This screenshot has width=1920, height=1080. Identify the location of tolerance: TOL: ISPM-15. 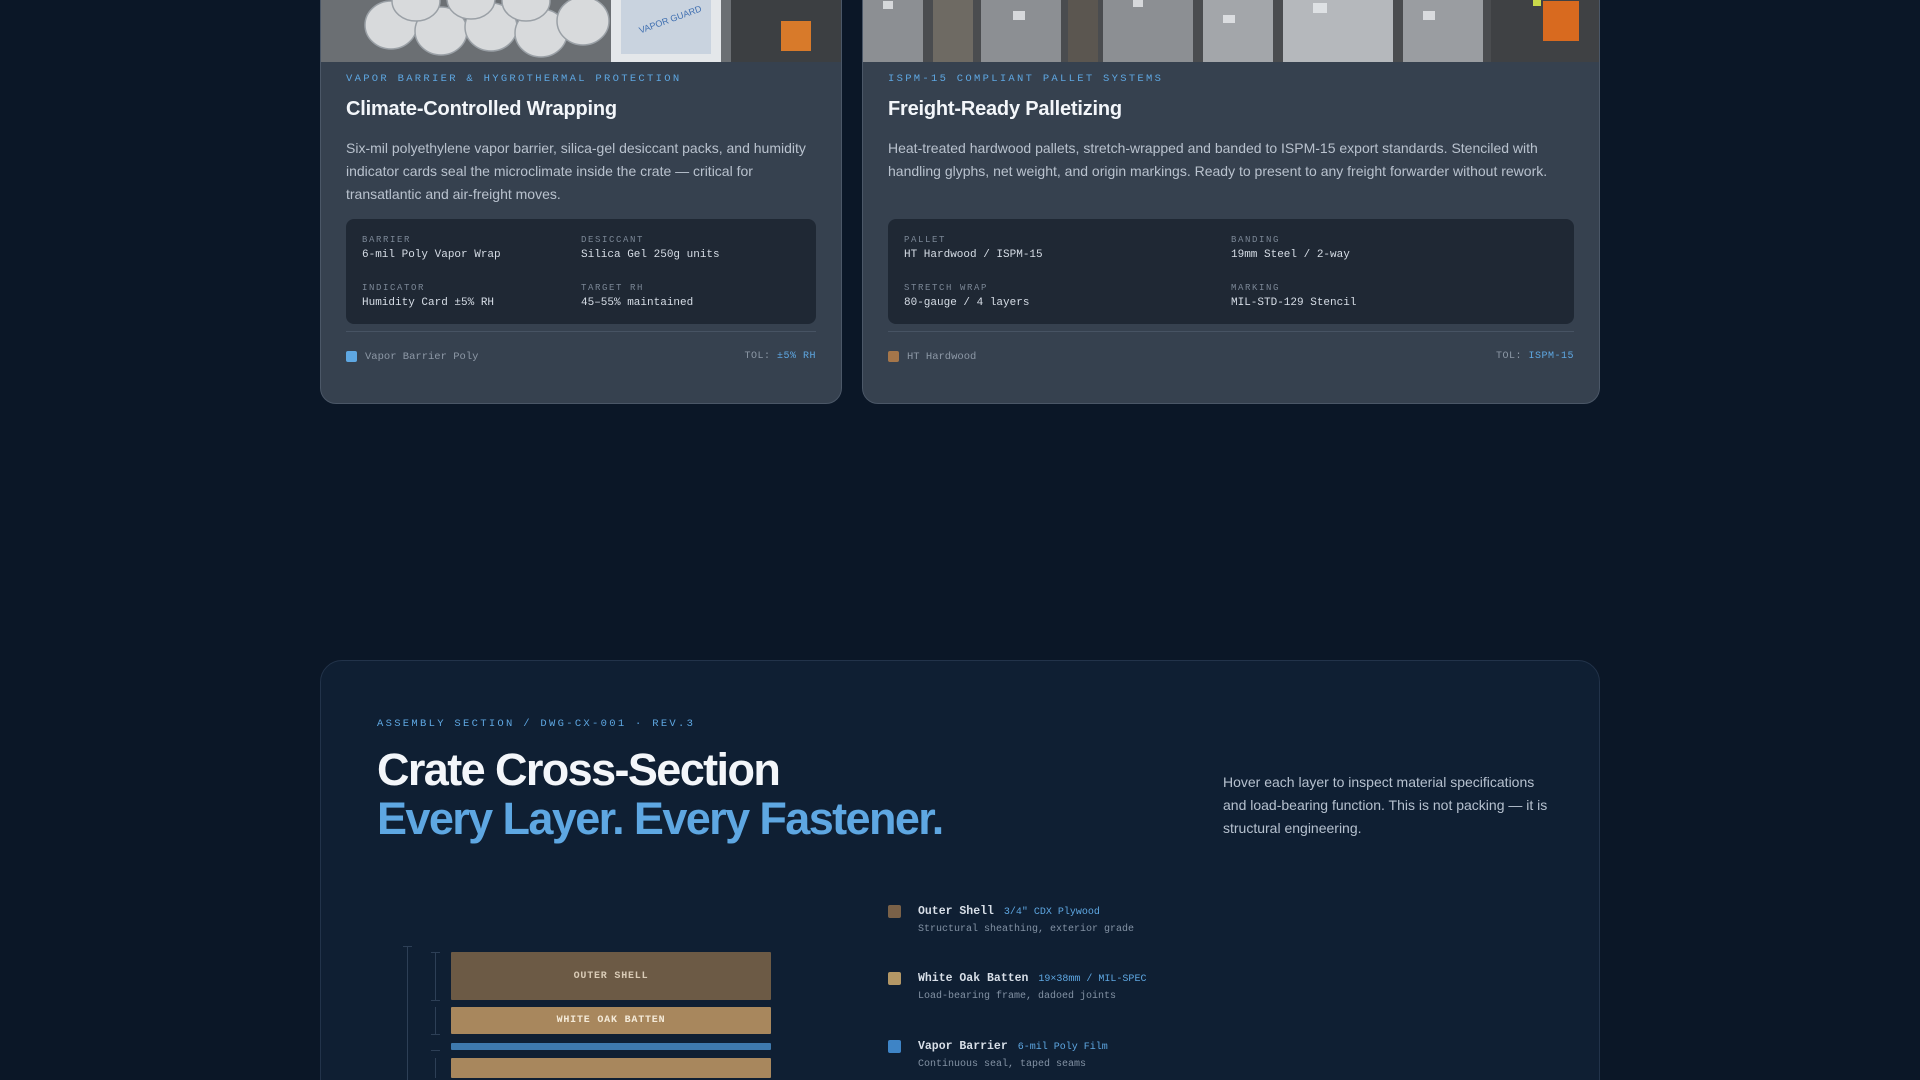
(1534, 356).